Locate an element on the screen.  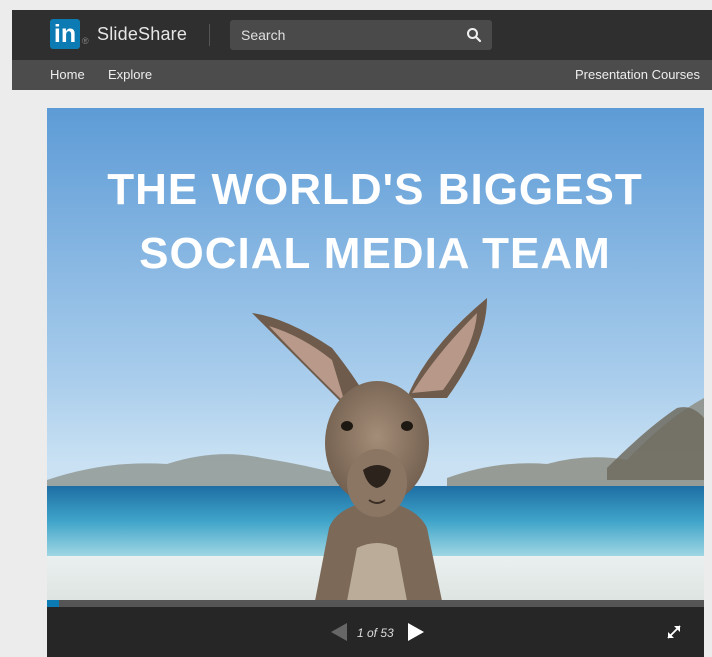
slide-title-line-1: THE WORLD'S BIGGEST is located at coordinates (374, 189).